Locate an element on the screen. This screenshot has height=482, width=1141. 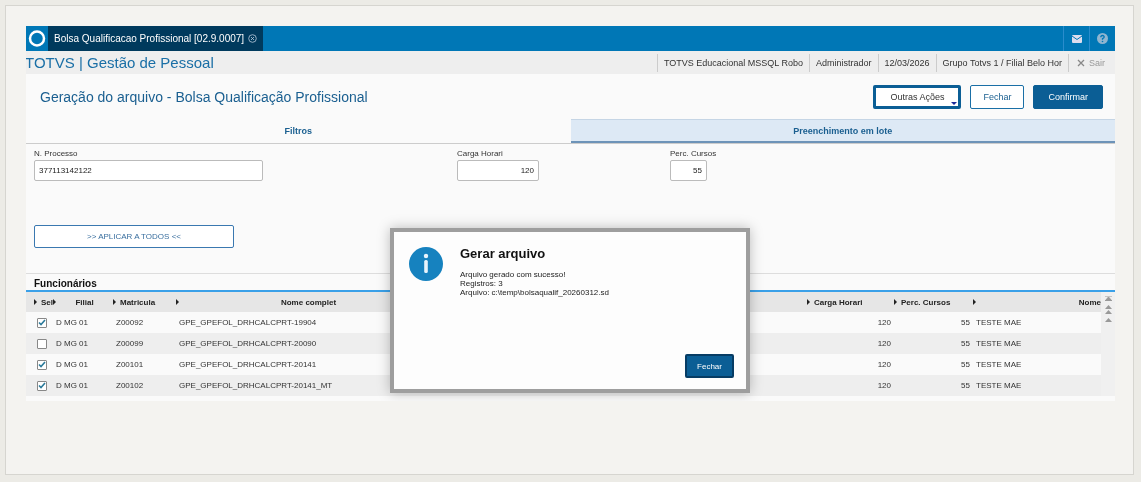
input-field: 120 is located at coordinates (498, 170).